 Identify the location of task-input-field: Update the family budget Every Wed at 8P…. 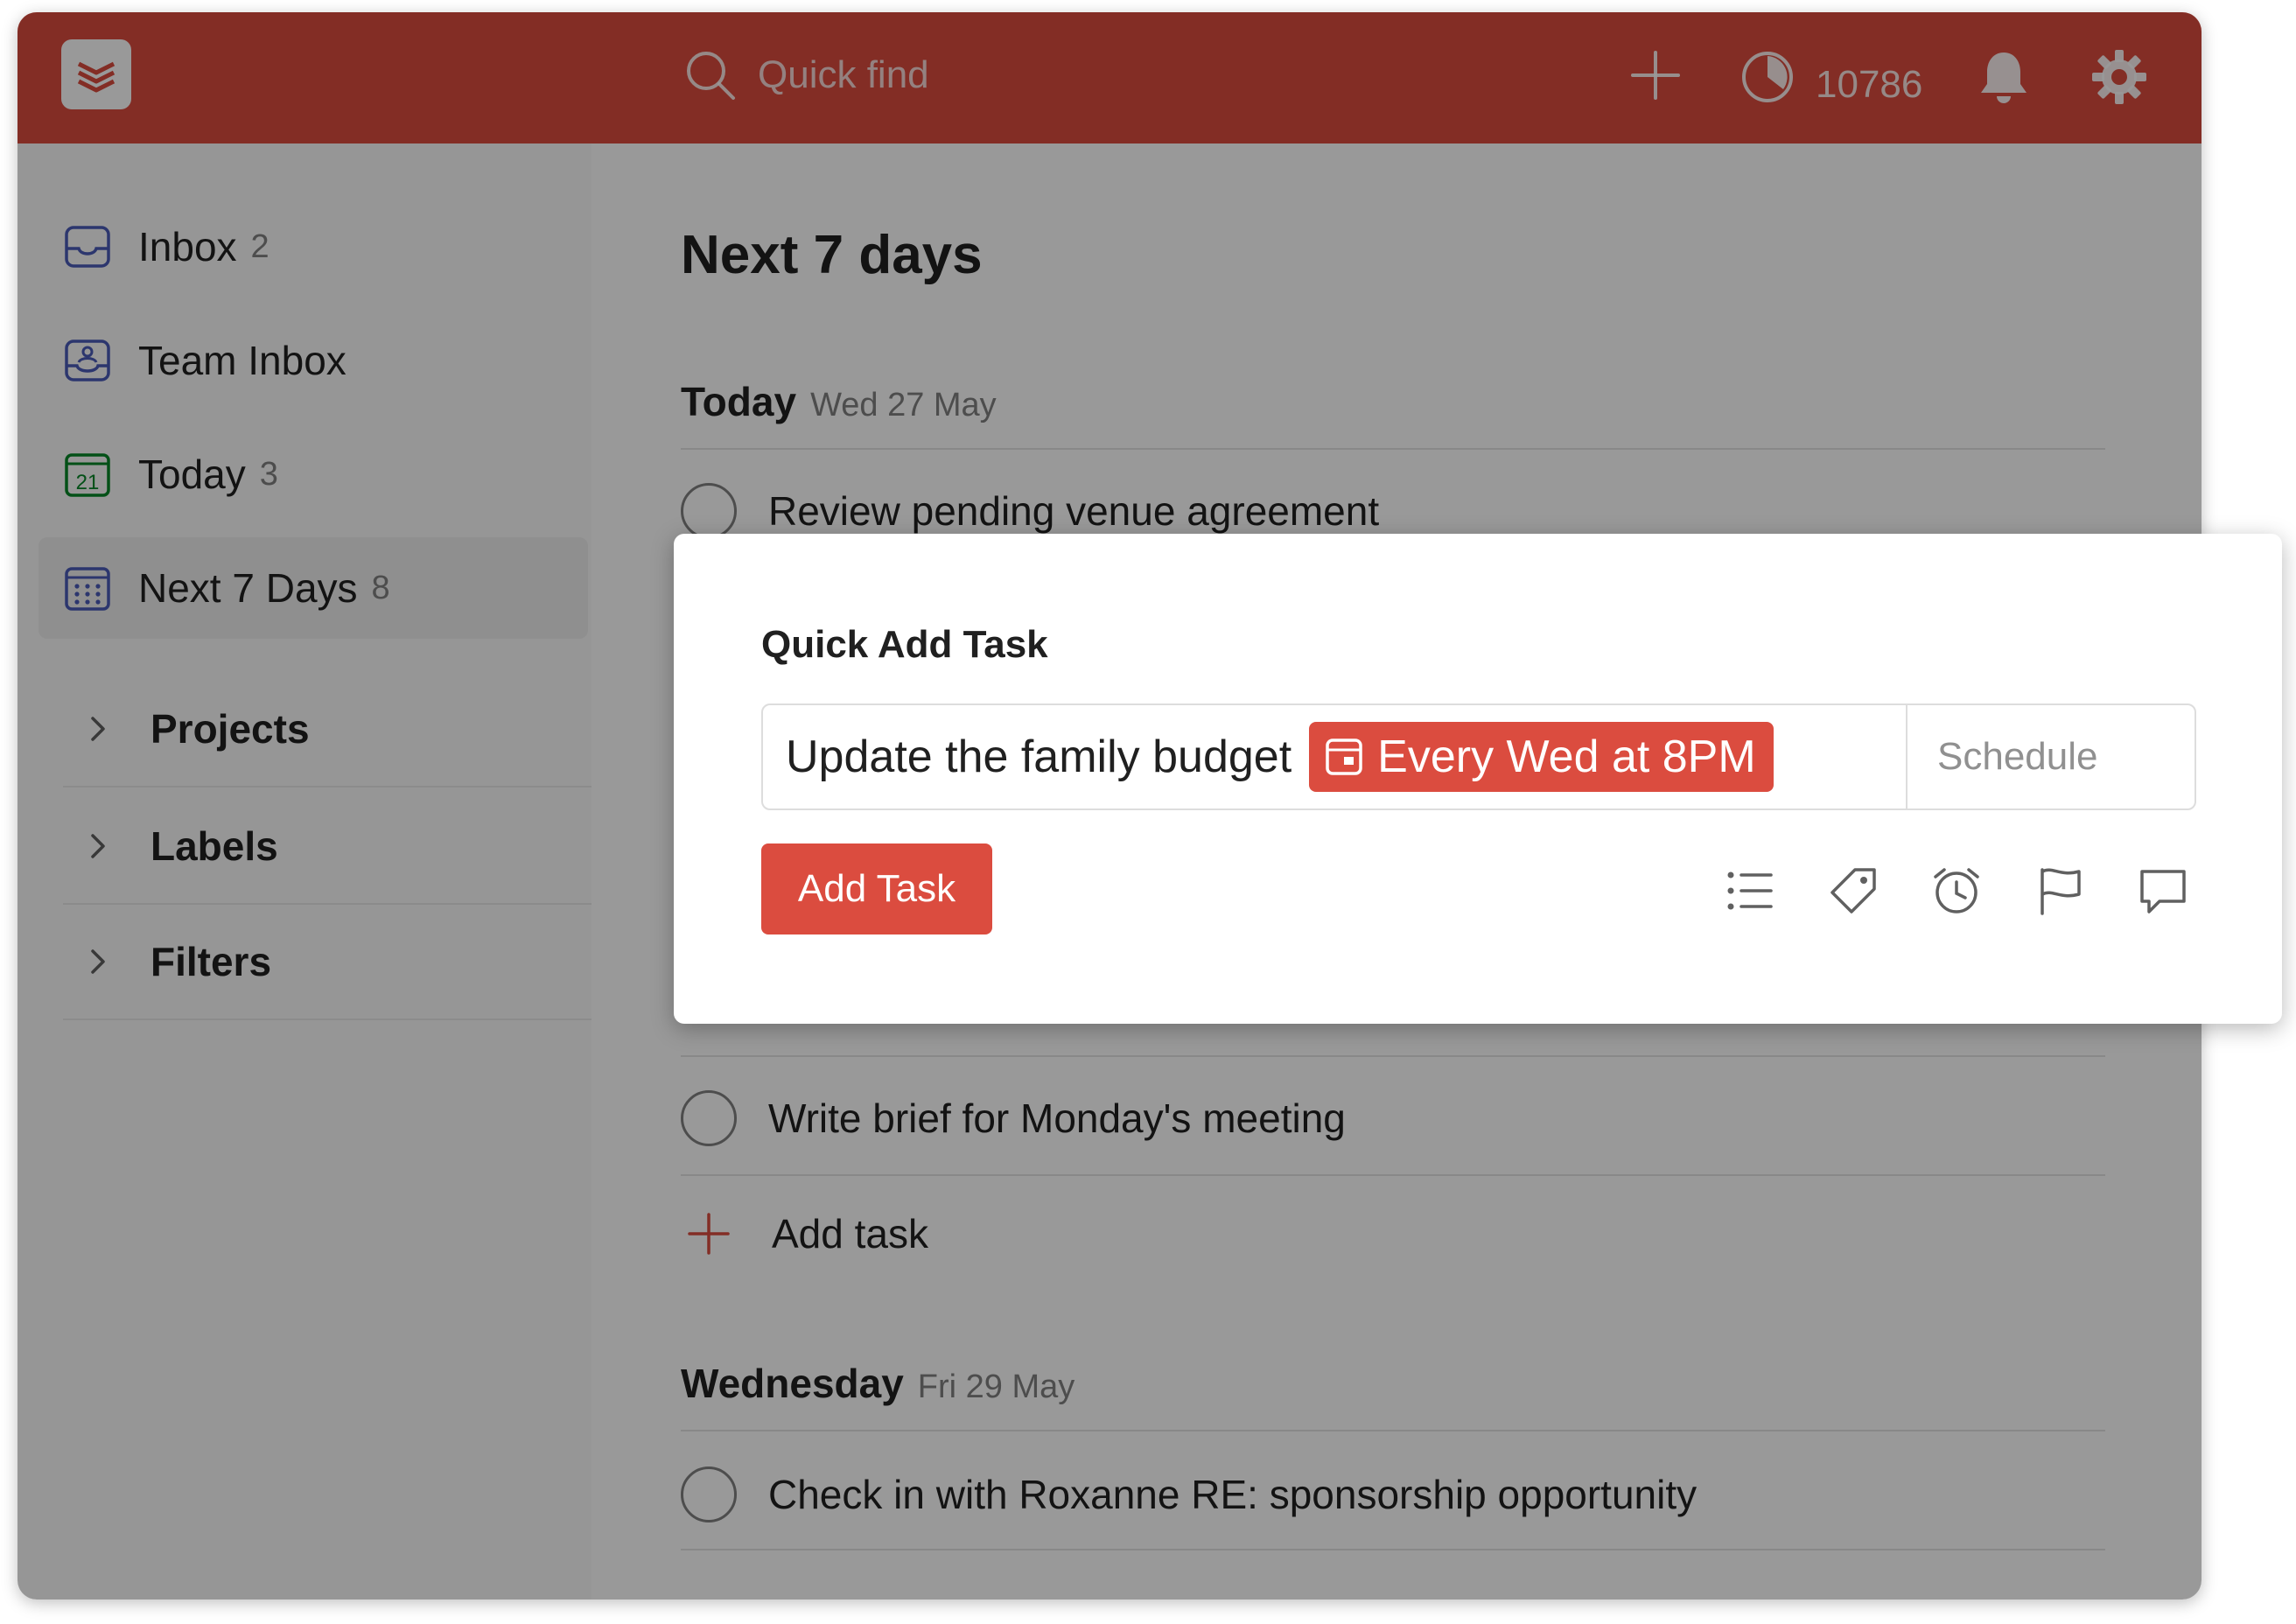
(1478, 757).